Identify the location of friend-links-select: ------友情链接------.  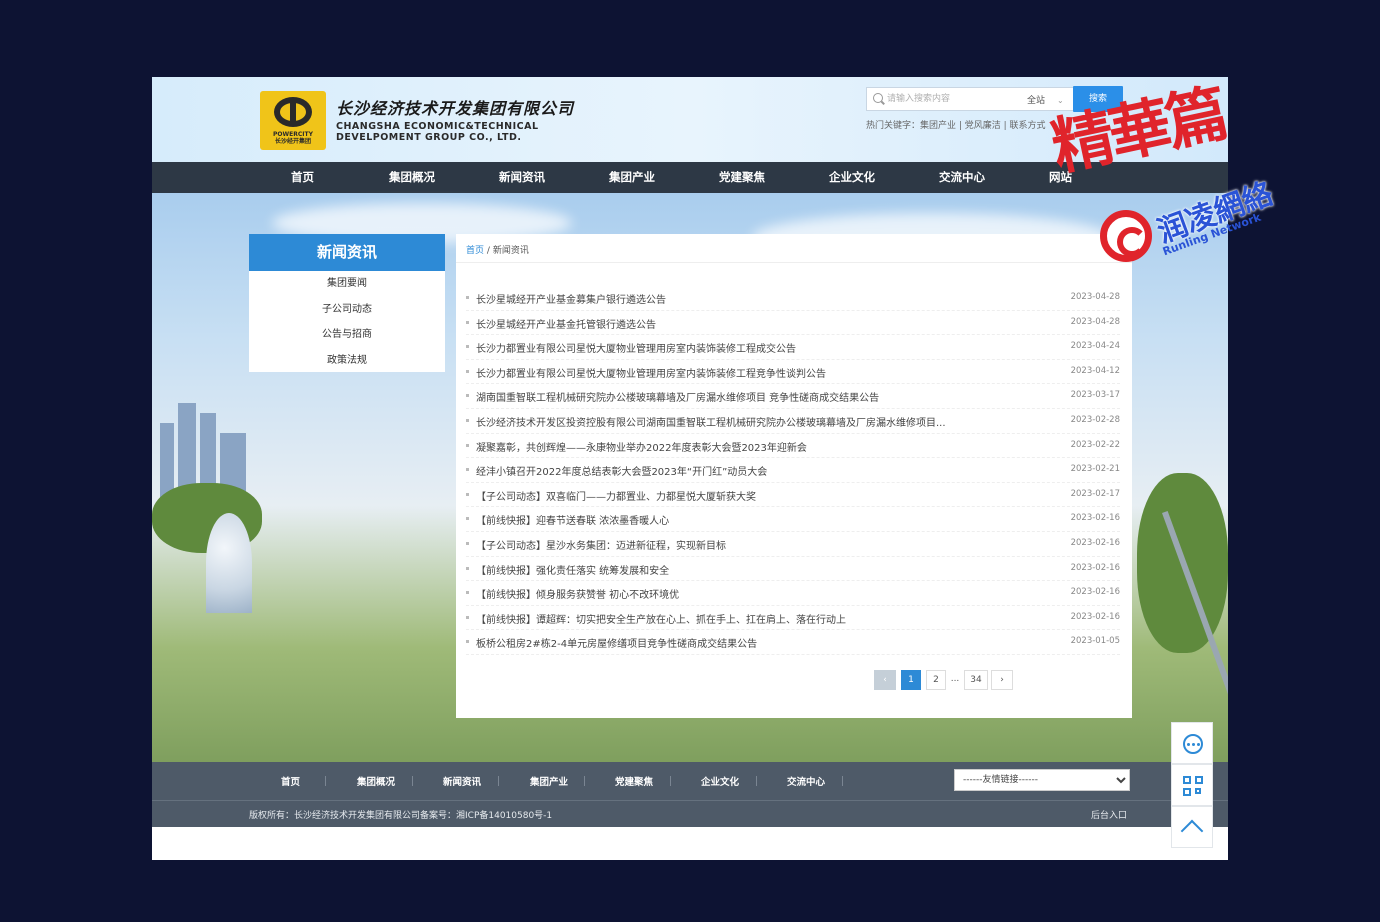
(1042, 780).